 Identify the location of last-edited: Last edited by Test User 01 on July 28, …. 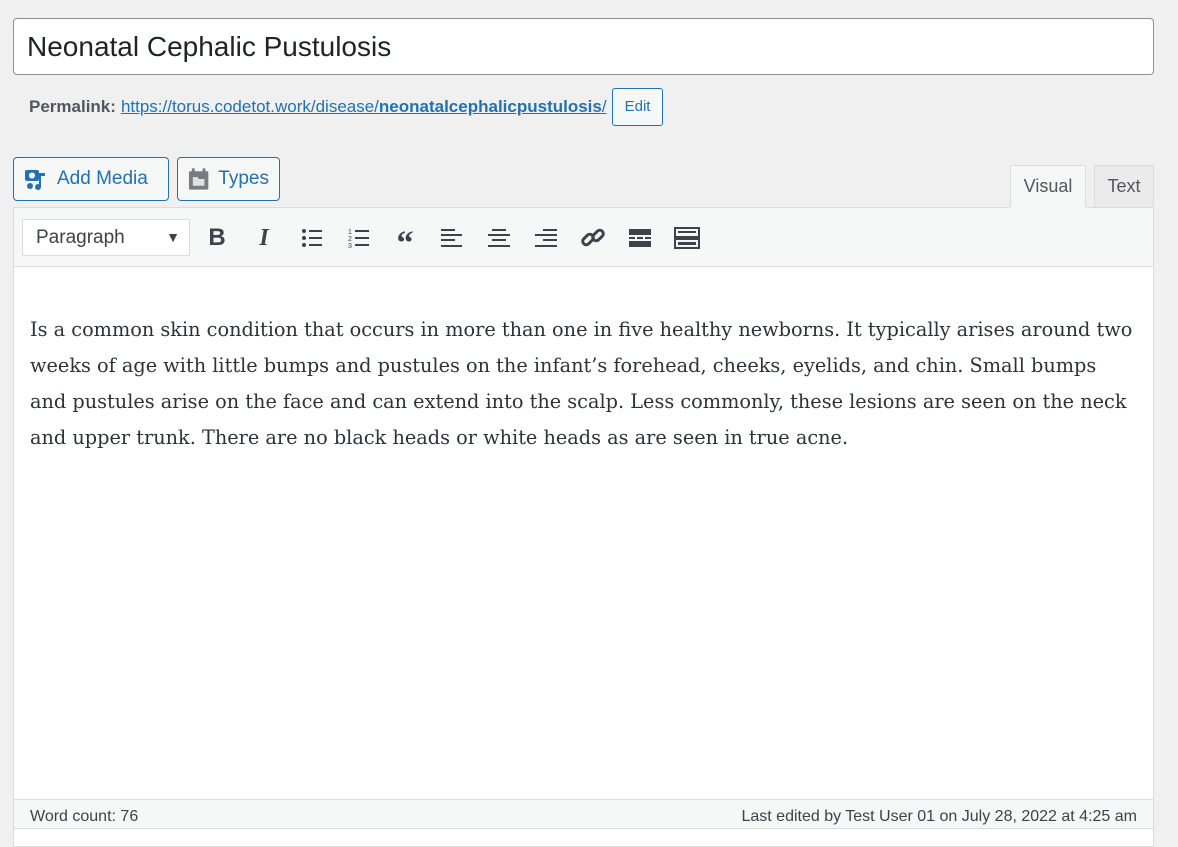
(939, 816).